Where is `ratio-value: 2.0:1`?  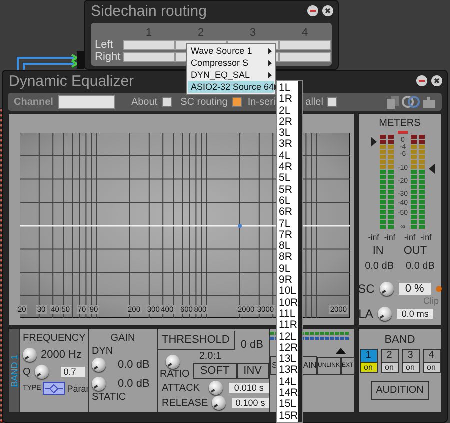
ratio-value: 2.0:1 is located at coordinates (211, 357).